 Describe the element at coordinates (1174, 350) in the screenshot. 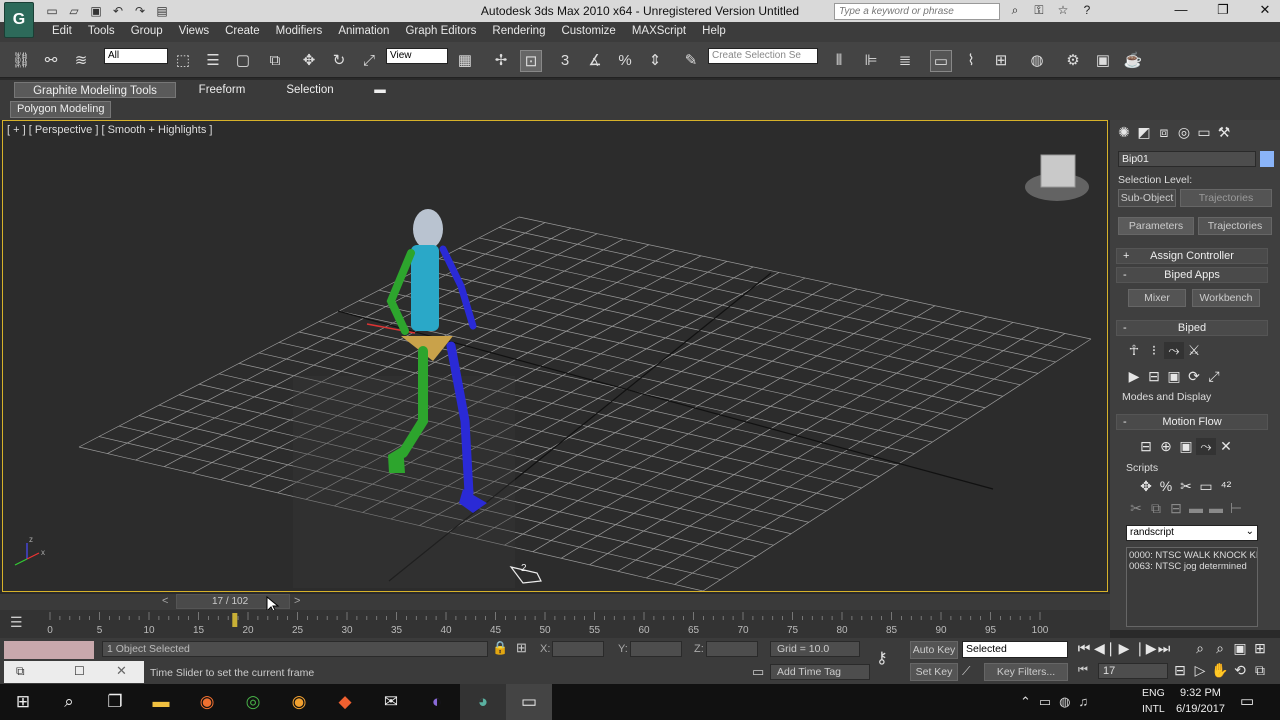

I see `motion-flow-mode-icon: ⤳` at that location.